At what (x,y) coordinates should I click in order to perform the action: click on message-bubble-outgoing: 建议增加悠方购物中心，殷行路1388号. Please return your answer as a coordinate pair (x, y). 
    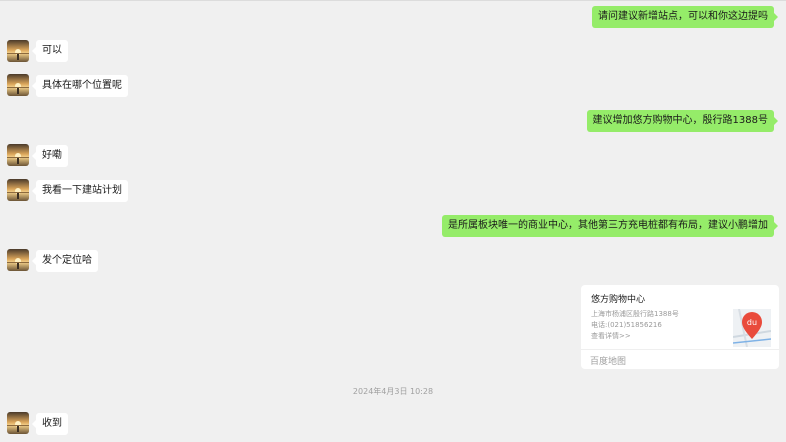
    Looking at the image, I should click on (682, 121).